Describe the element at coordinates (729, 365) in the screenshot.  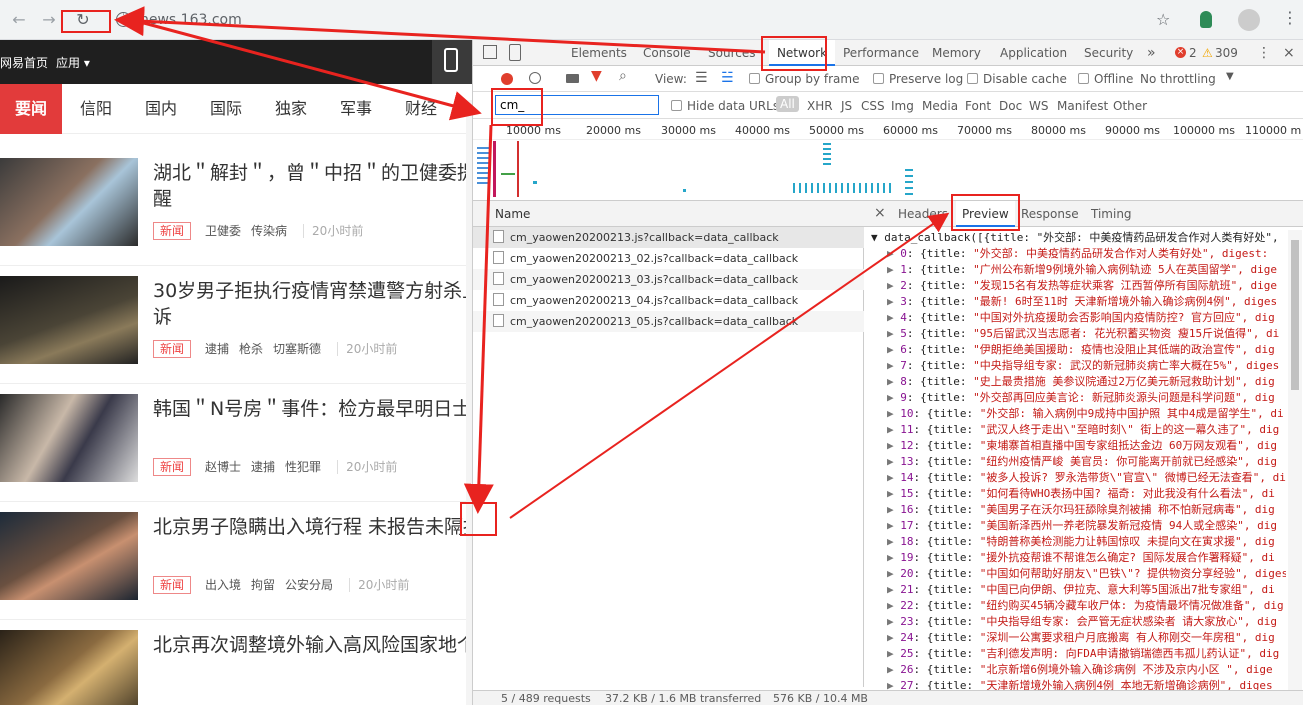
I see `arrow-scroll-to-preview` at that location.